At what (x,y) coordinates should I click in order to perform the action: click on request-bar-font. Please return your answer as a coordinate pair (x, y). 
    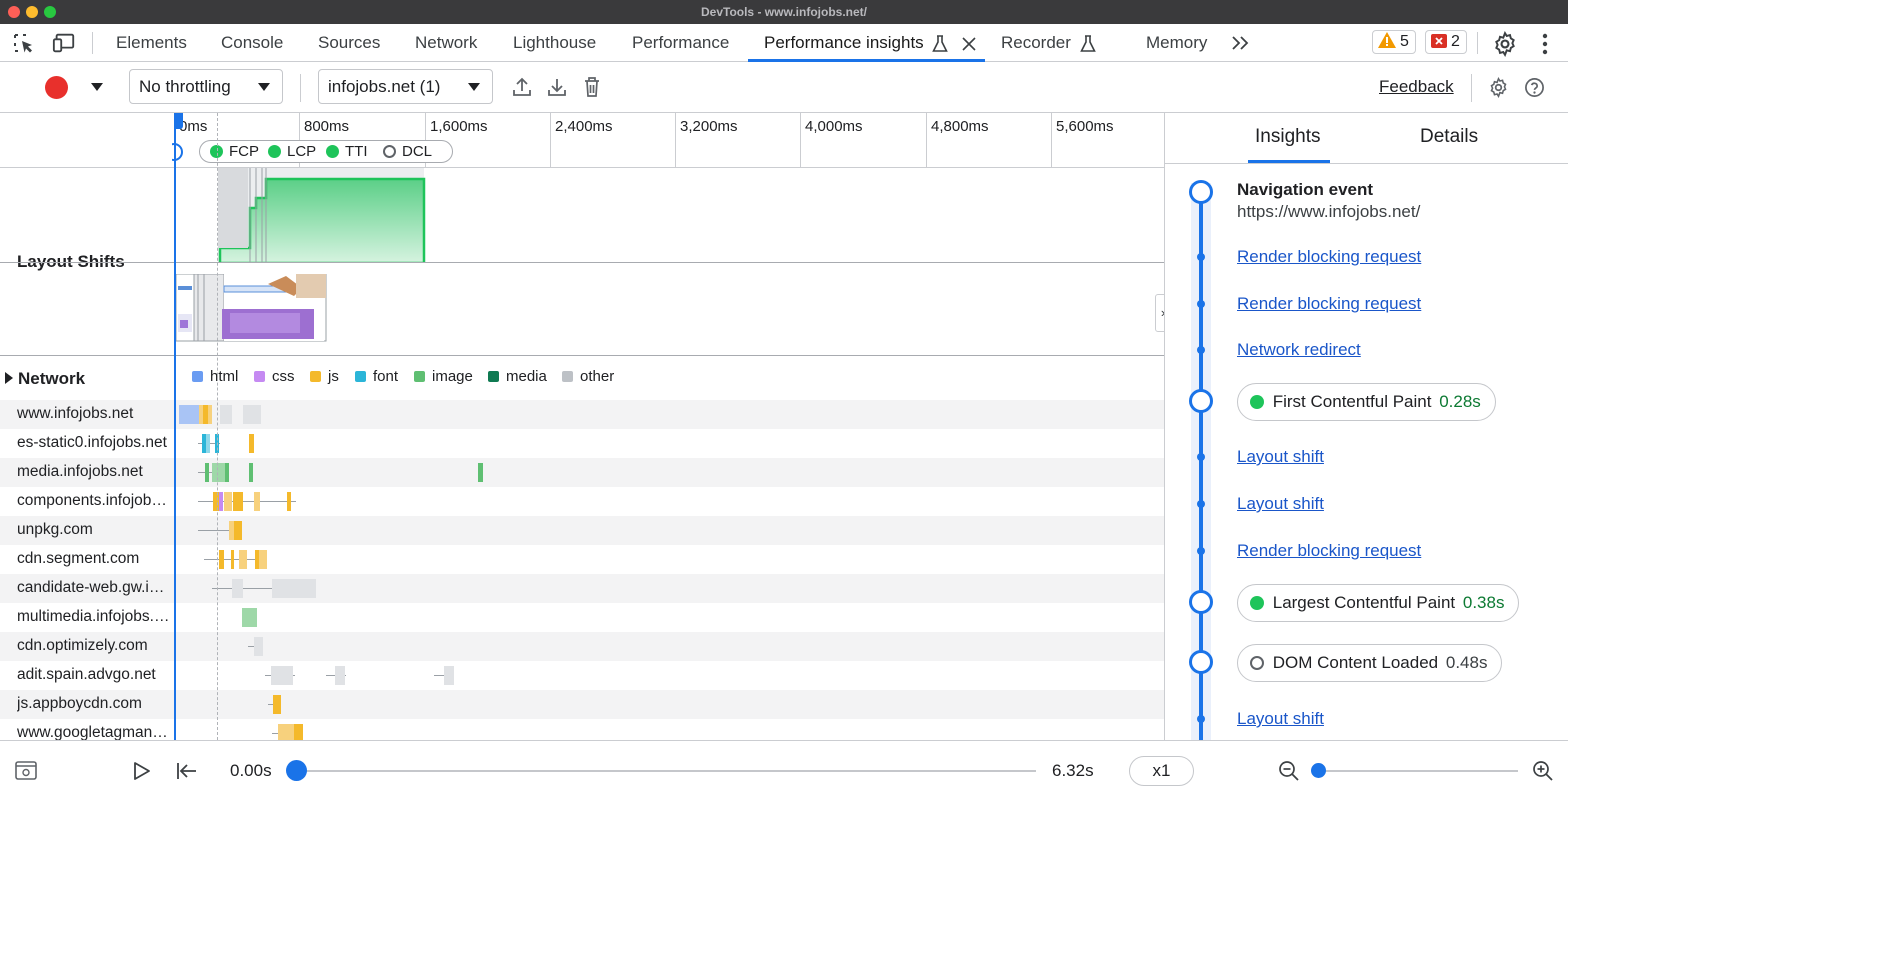
    Looking at the image, I should click on (208, 443).